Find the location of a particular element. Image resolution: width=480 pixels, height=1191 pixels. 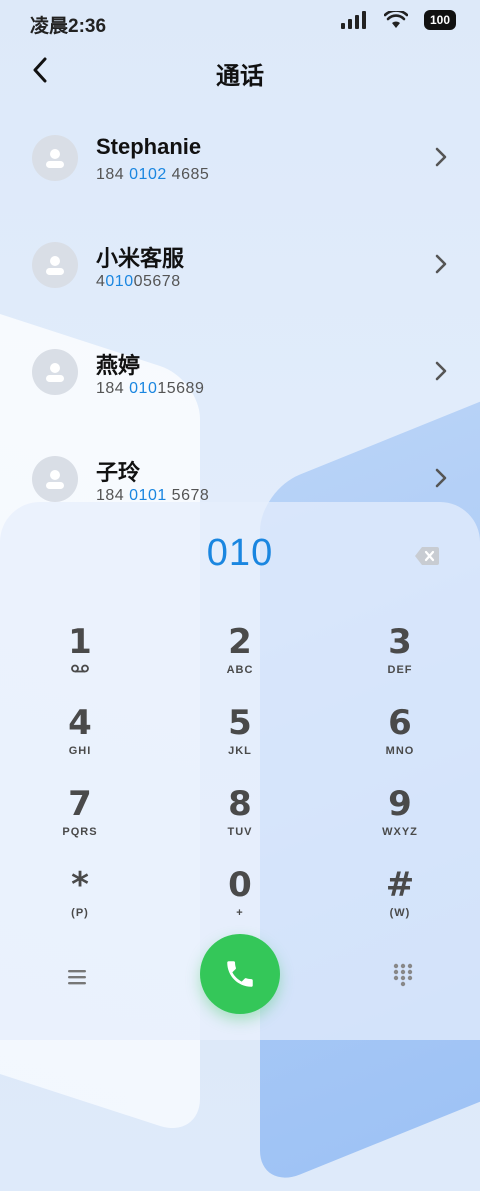

dialpad-icon is located at coordinates (403, 975).